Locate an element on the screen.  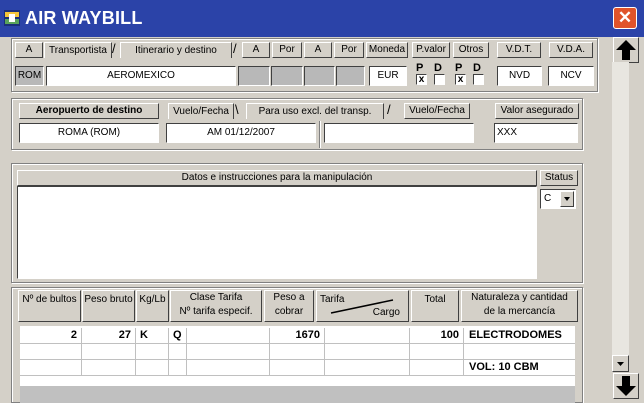
scroll-up-button is located at coordinates (626, 50).